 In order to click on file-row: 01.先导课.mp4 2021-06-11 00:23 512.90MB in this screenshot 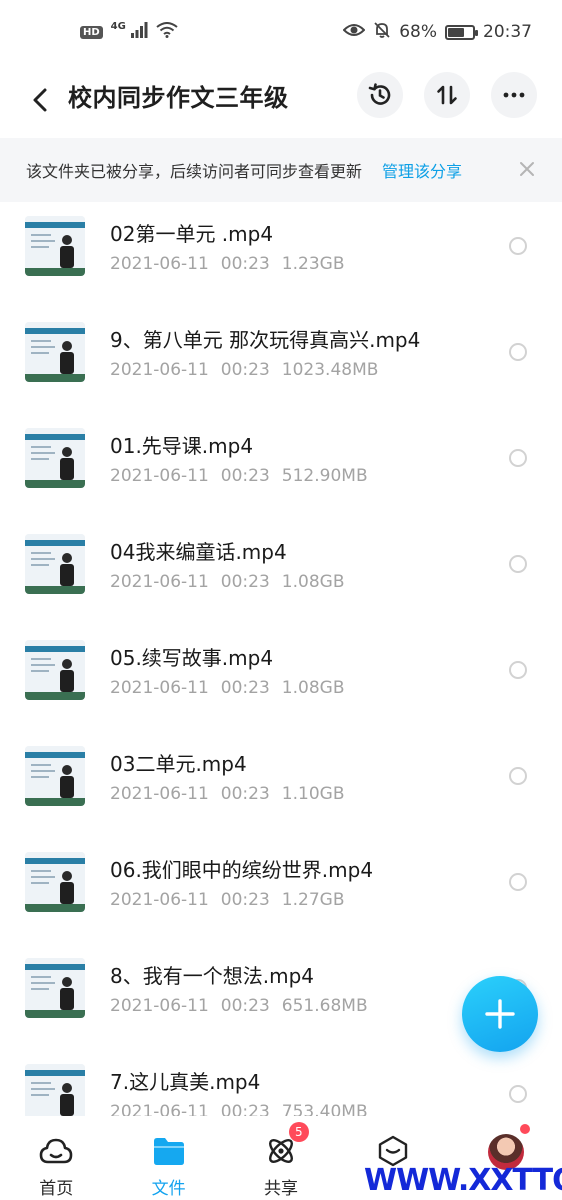, I will do `click(281, 469)`.